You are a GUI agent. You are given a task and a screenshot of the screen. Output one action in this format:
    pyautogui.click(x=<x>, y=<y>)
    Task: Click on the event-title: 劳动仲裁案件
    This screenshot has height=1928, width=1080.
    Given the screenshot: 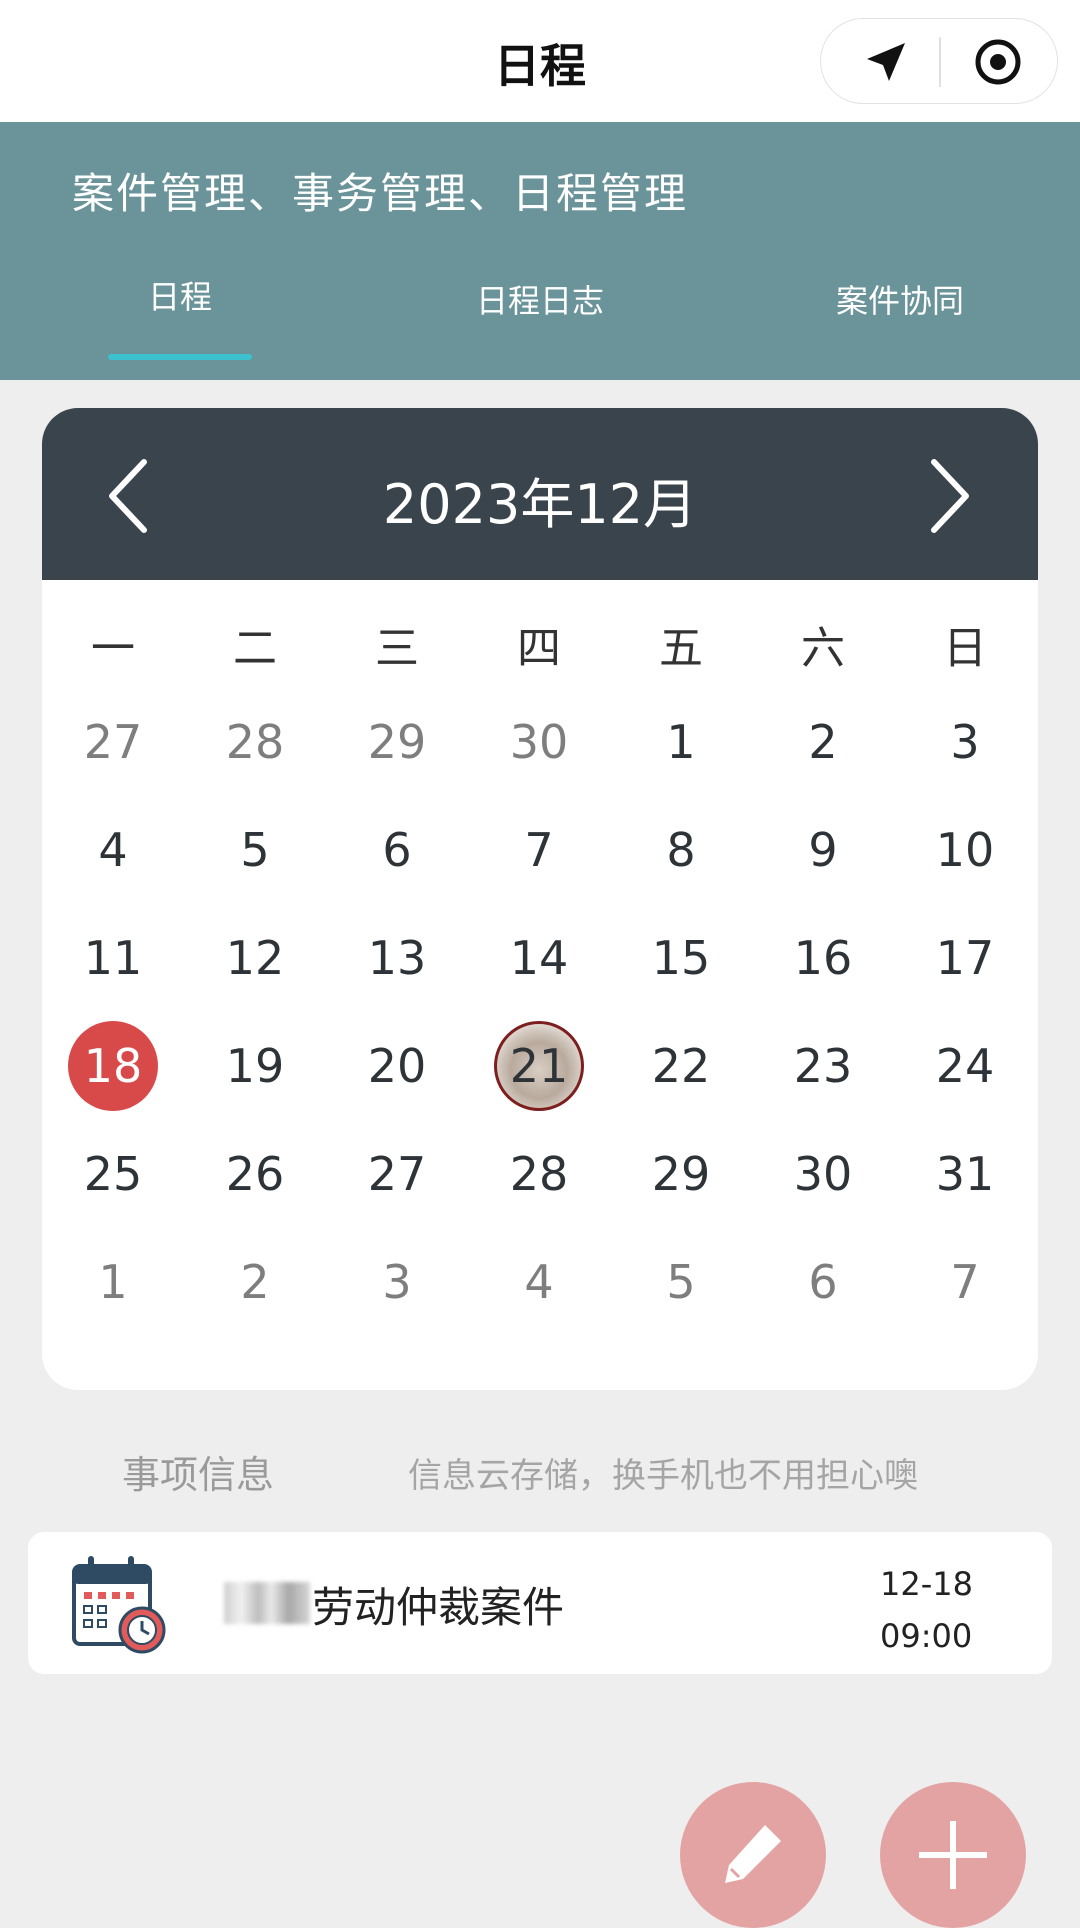 What is the action you would take?
    pyautogui.click(x=438, y=1607)
    